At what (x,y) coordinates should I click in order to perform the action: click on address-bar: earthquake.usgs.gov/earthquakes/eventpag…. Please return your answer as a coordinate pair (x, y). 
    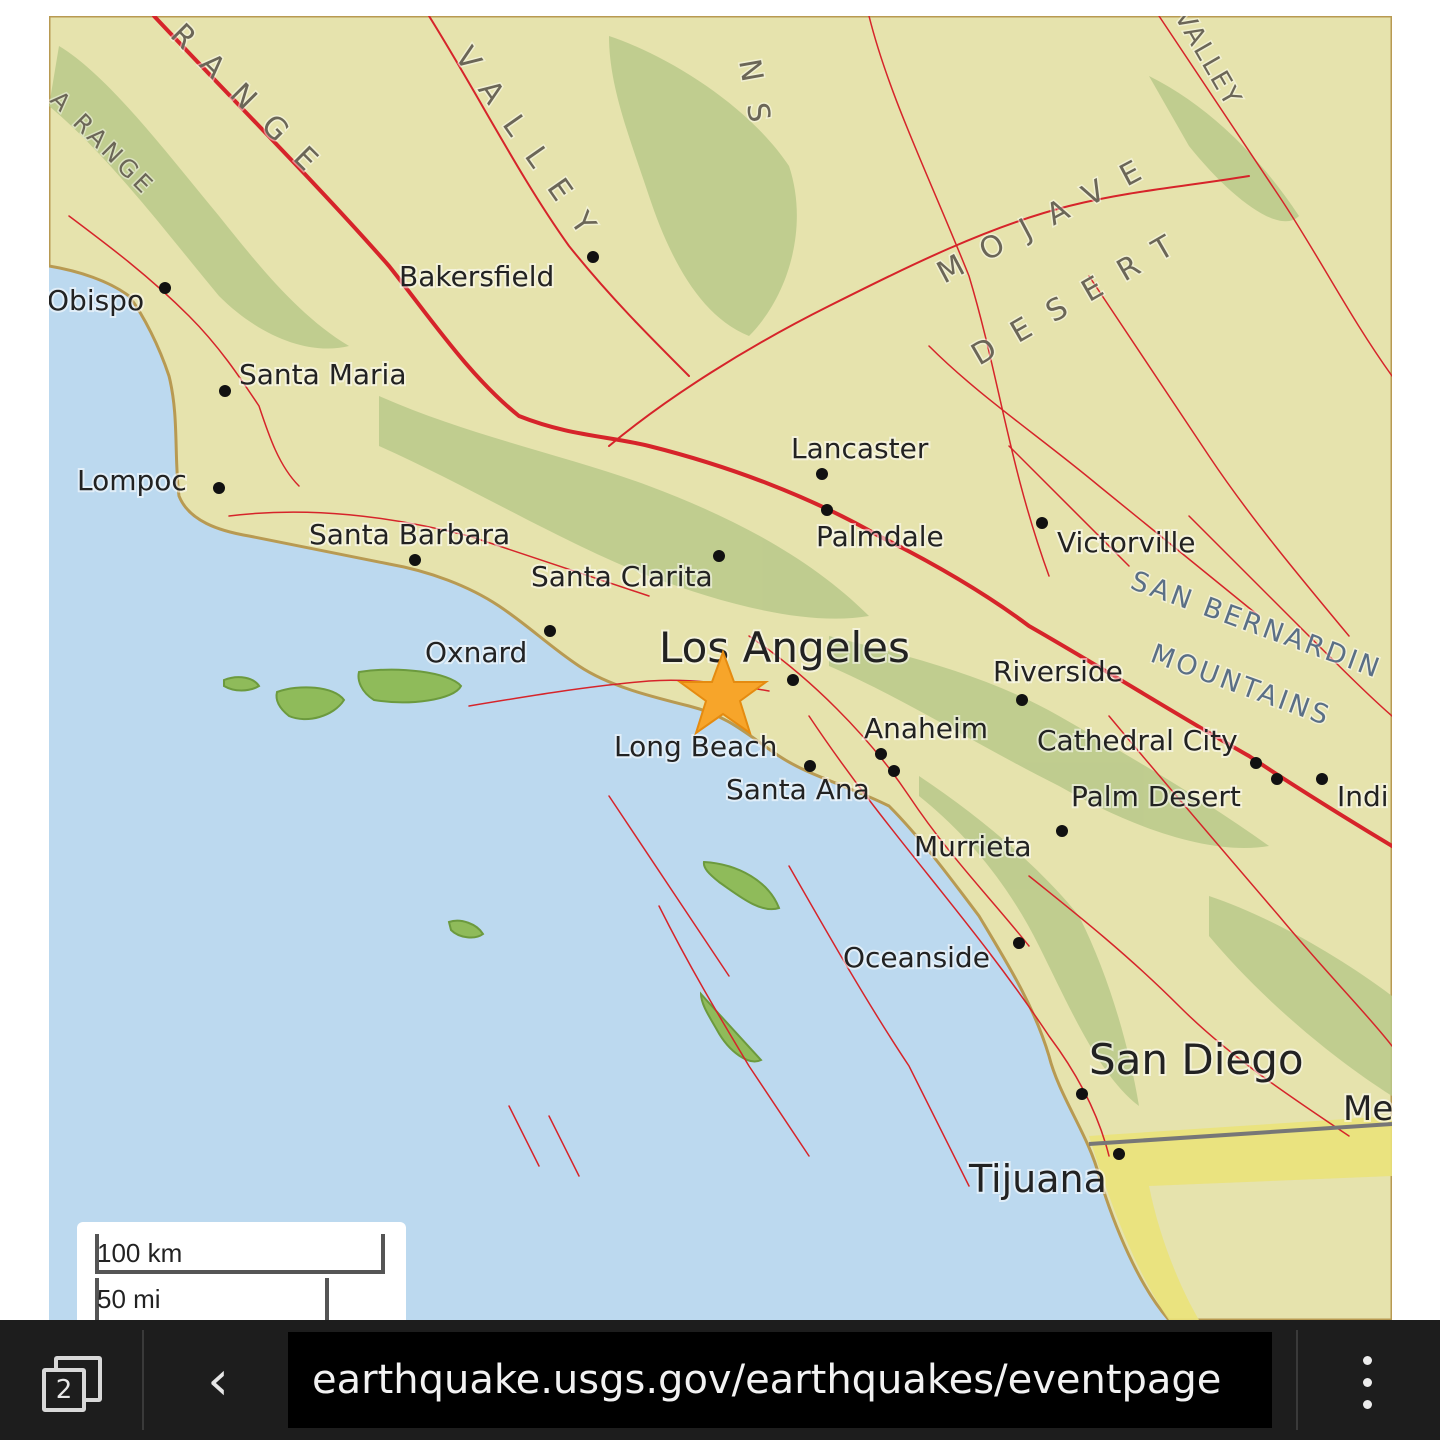
    Looking at the image, I should click on (780, 1380).